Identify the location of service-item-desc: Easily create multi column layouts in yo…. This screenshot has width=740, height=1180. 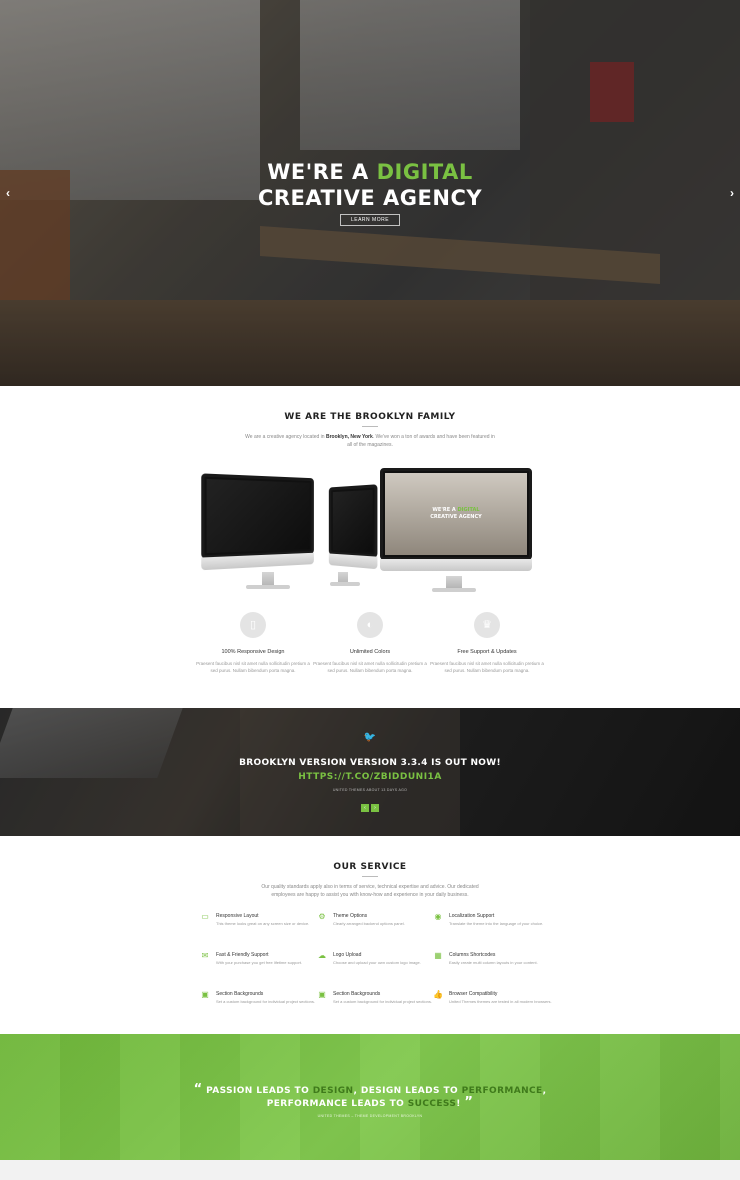
(493, 962).